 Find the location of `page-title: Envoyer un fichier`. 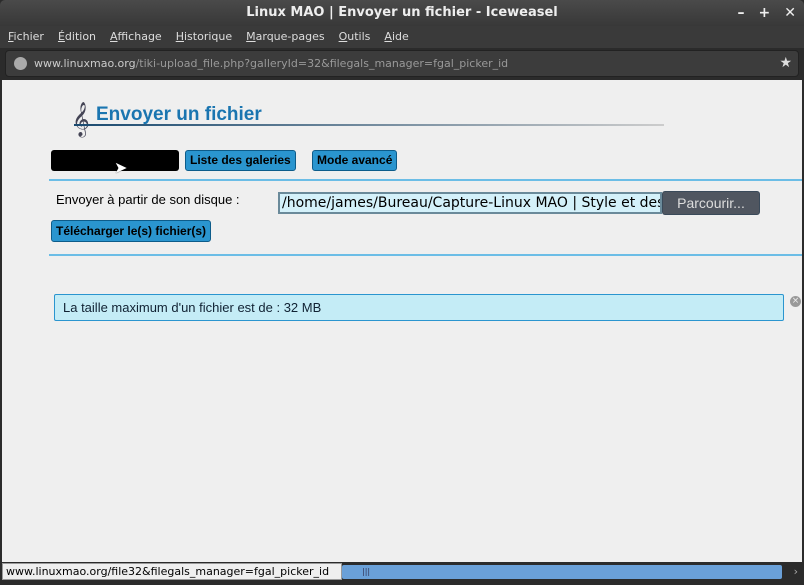

page-title: Envoyer un fichier is located at coordinates (179, 114).